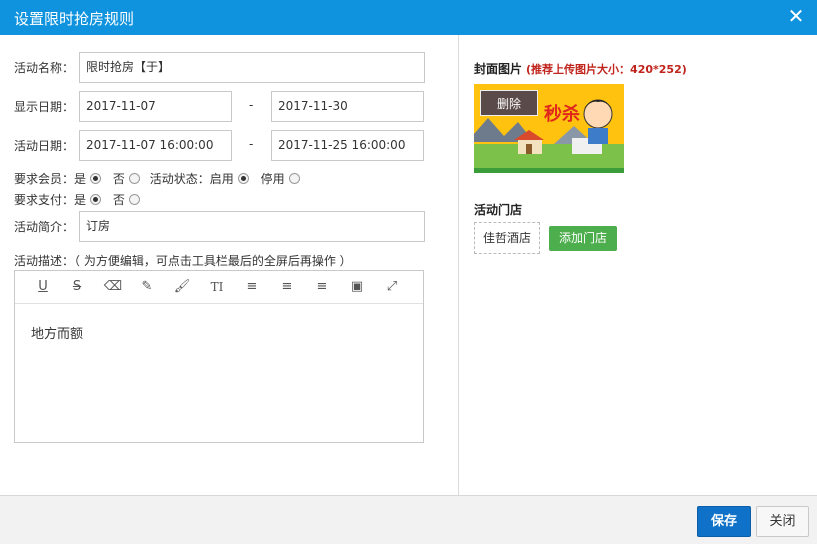 This screenshot has width=817, height=544. I want to click on pencil-icon: ✎, so click(147, 287).